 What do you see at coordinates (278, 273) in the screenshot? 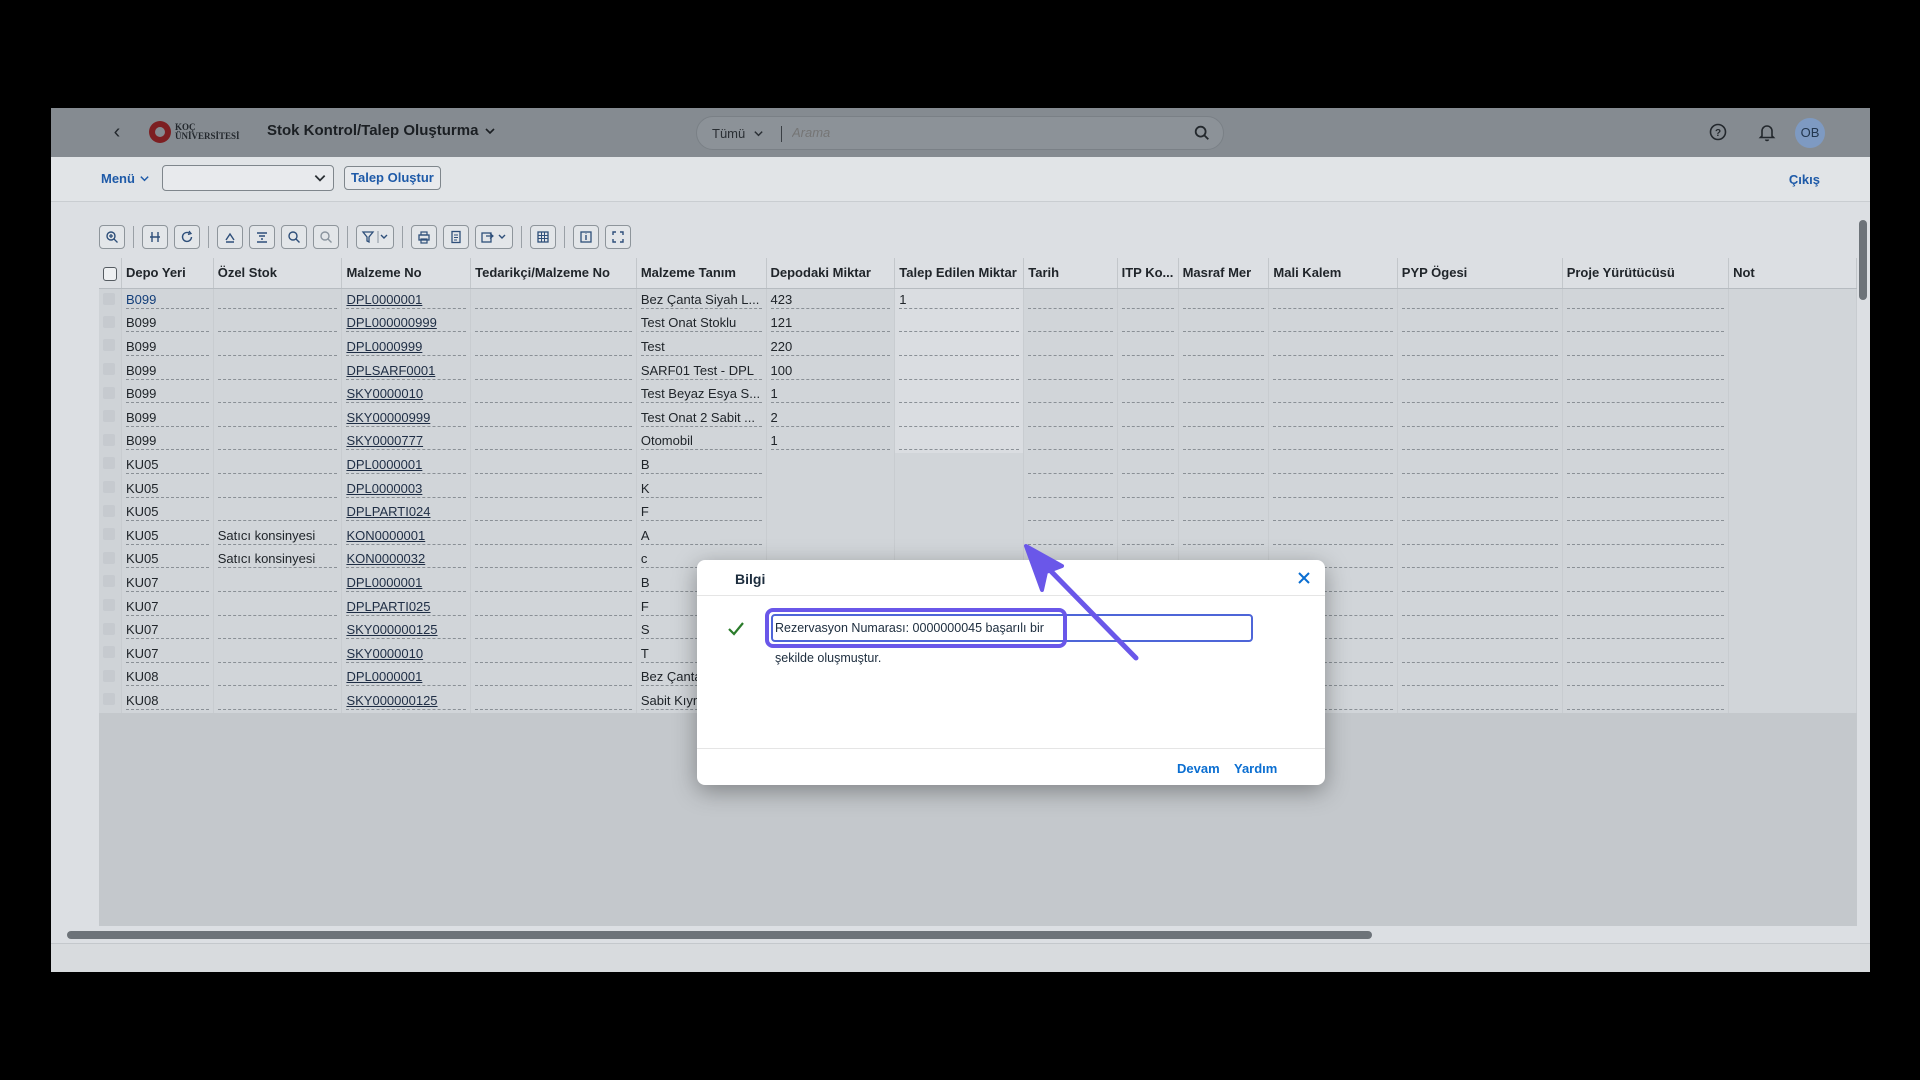
I see `column-header: Özel Stok` at bounding box center [278, 273].